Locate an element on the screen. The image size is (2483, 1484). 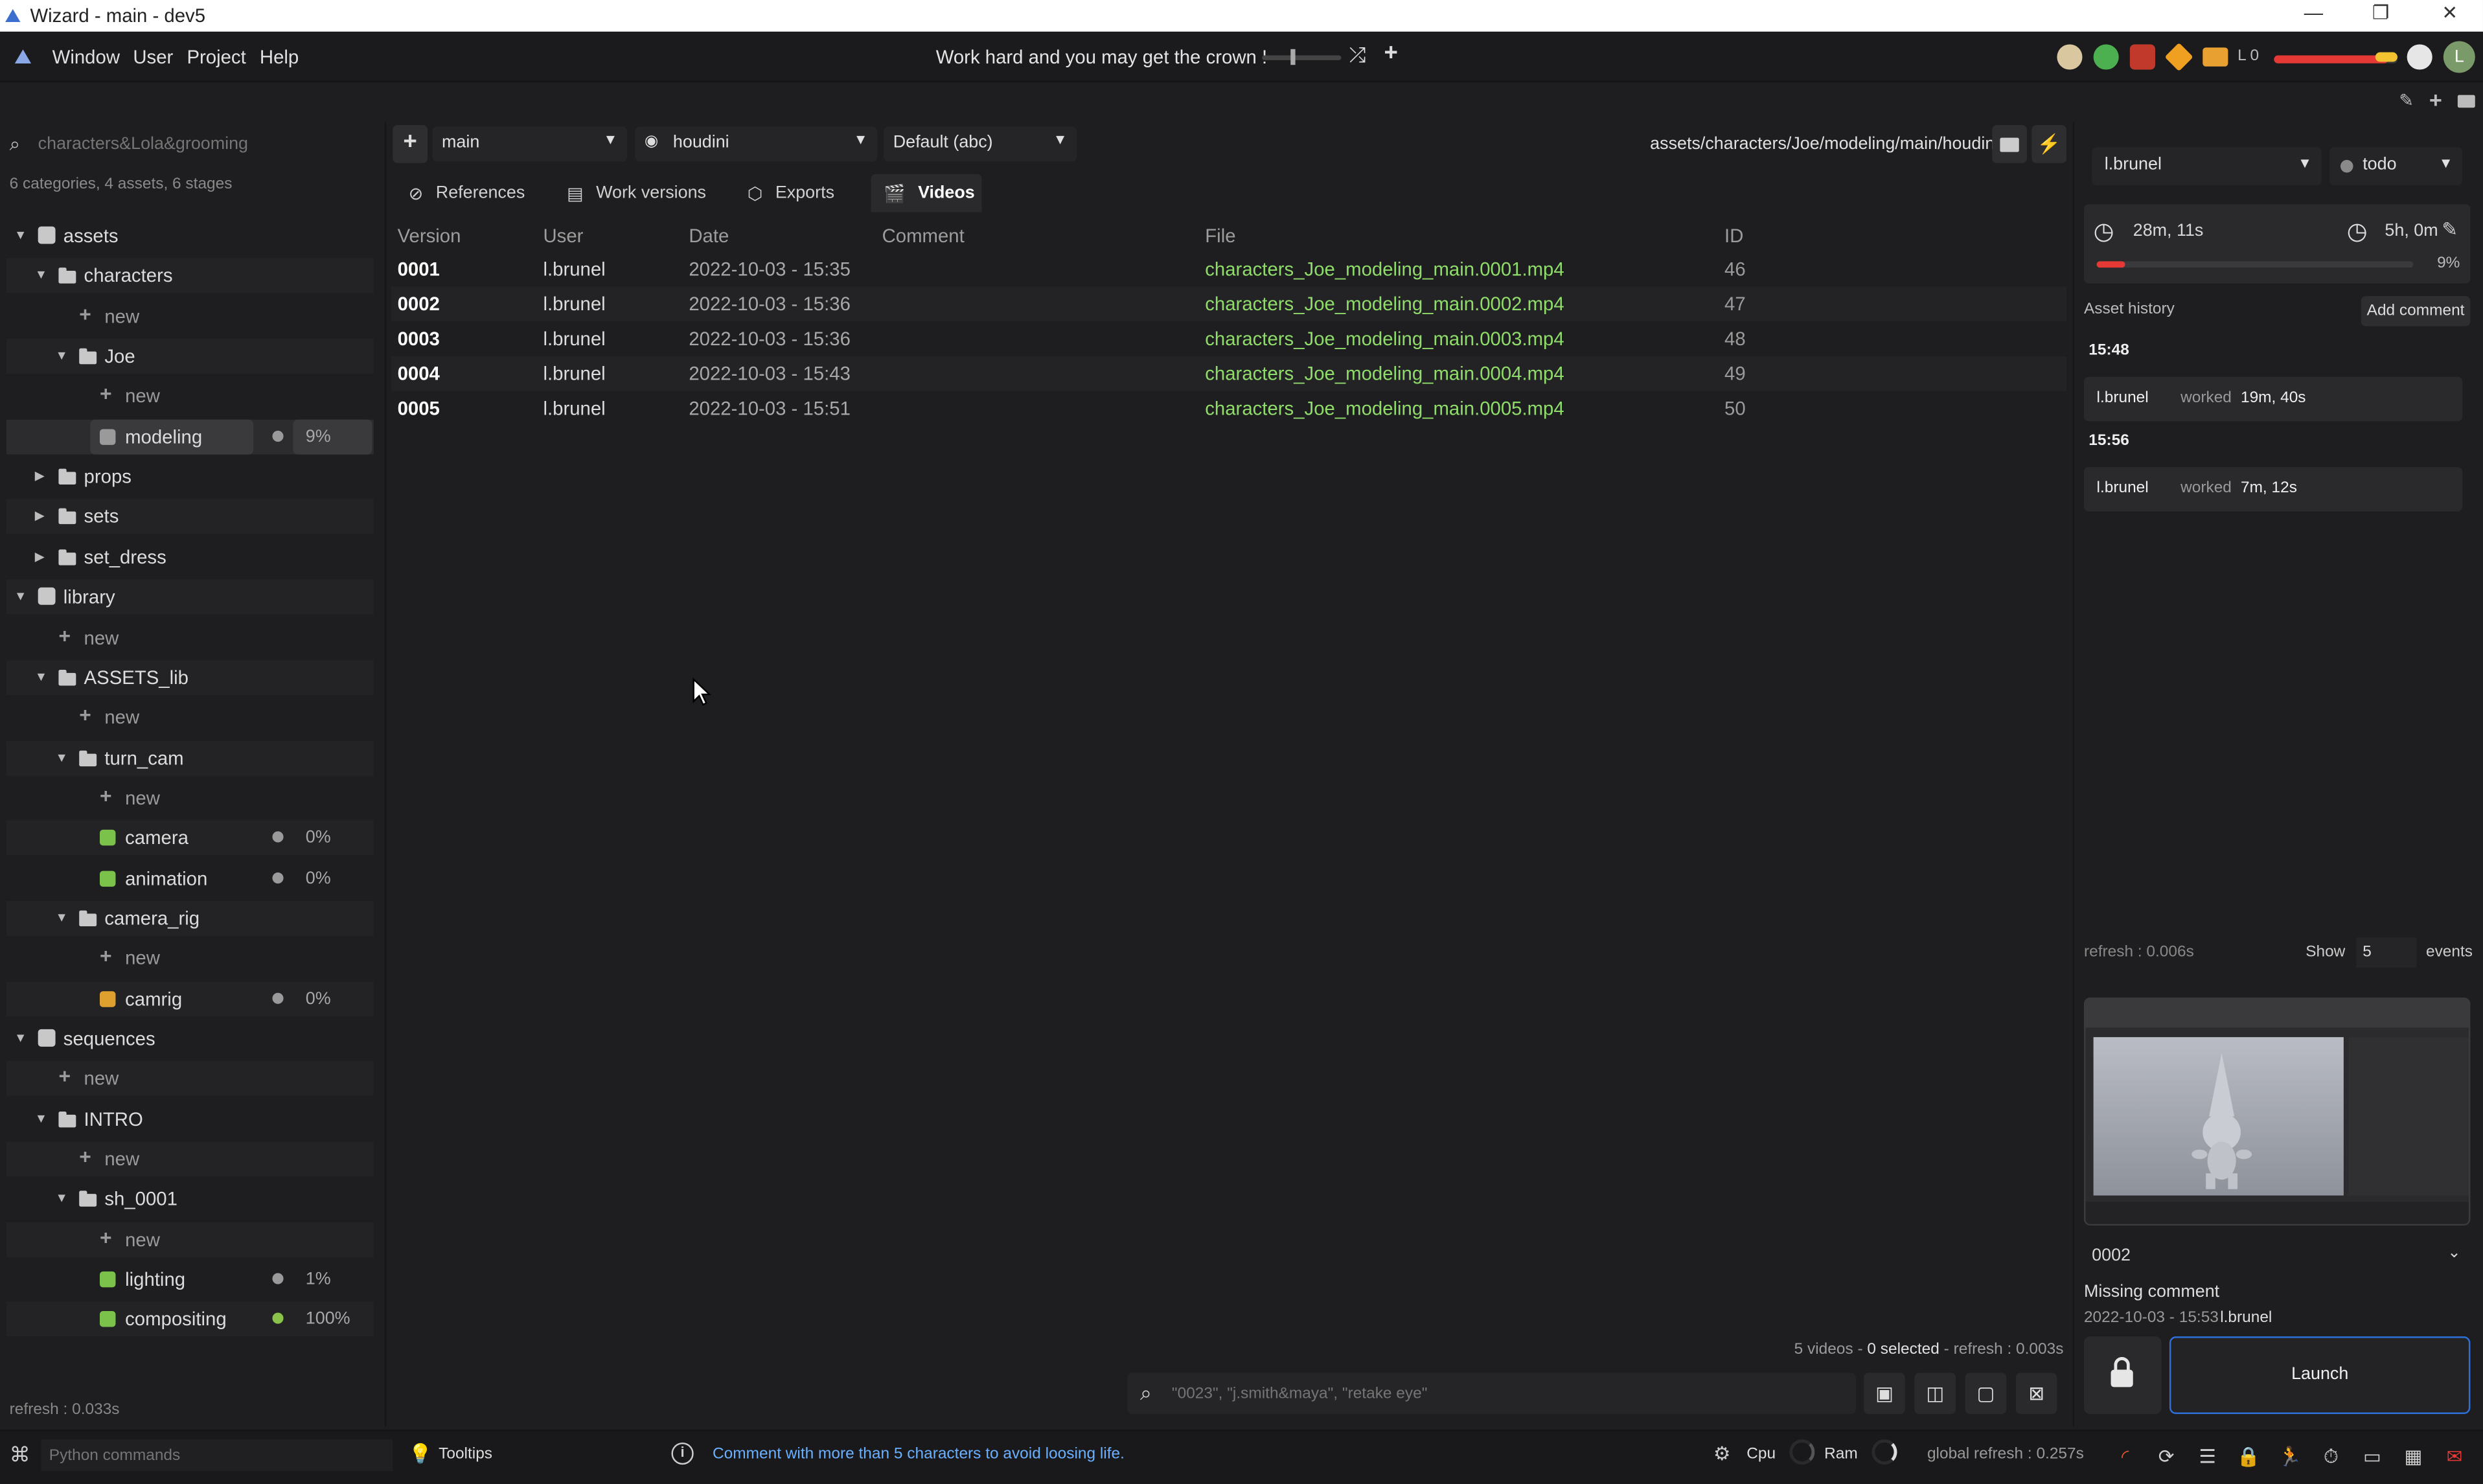
tree-item-camera: camera 0% is located at coordinates (190, 838).